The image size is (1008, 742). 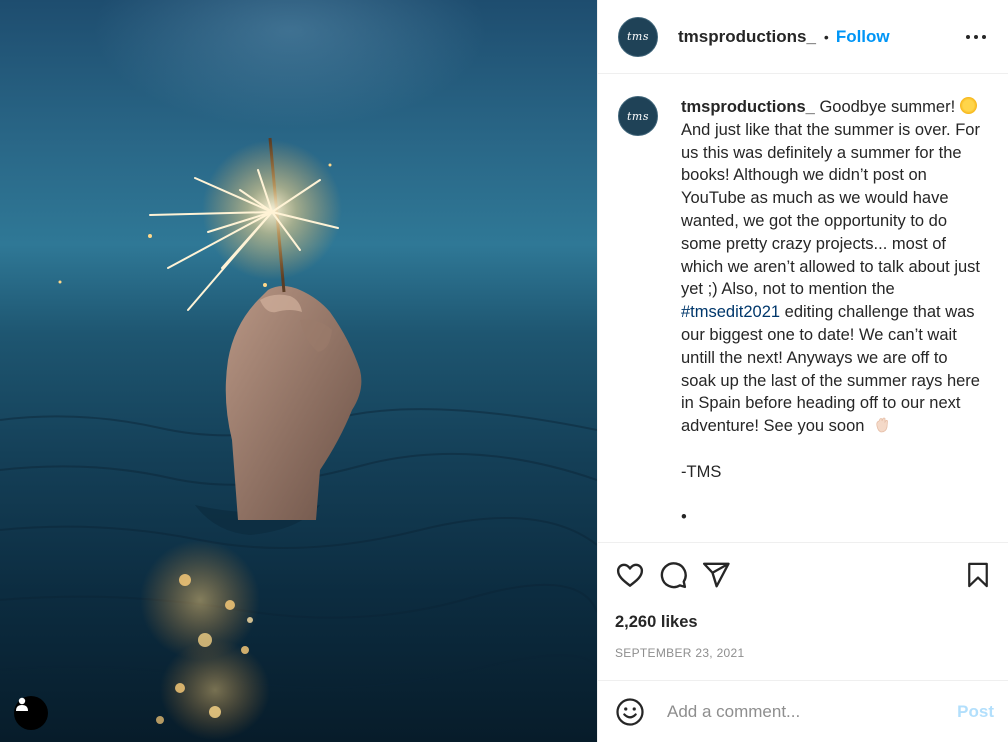 I want to click on bookmark-icon, so click(x=978, y=575).